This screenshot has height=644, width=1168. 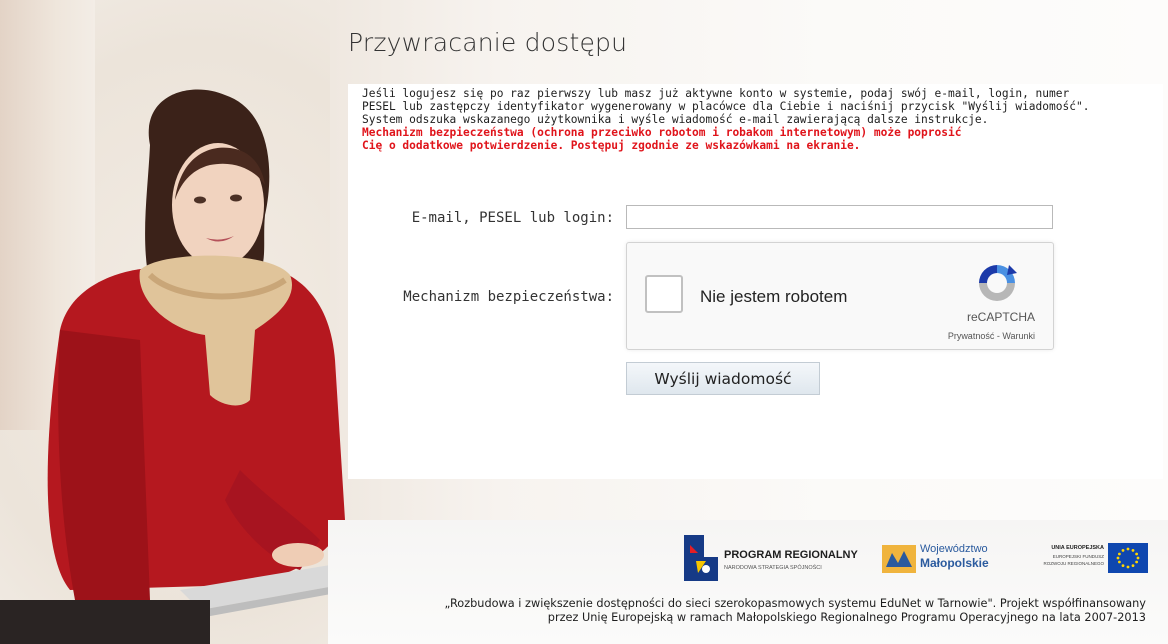 What do you see at coordinates (701, 558) in the screenshot?
I see `program-regionalny-icon` at bounding box center [701, 558].